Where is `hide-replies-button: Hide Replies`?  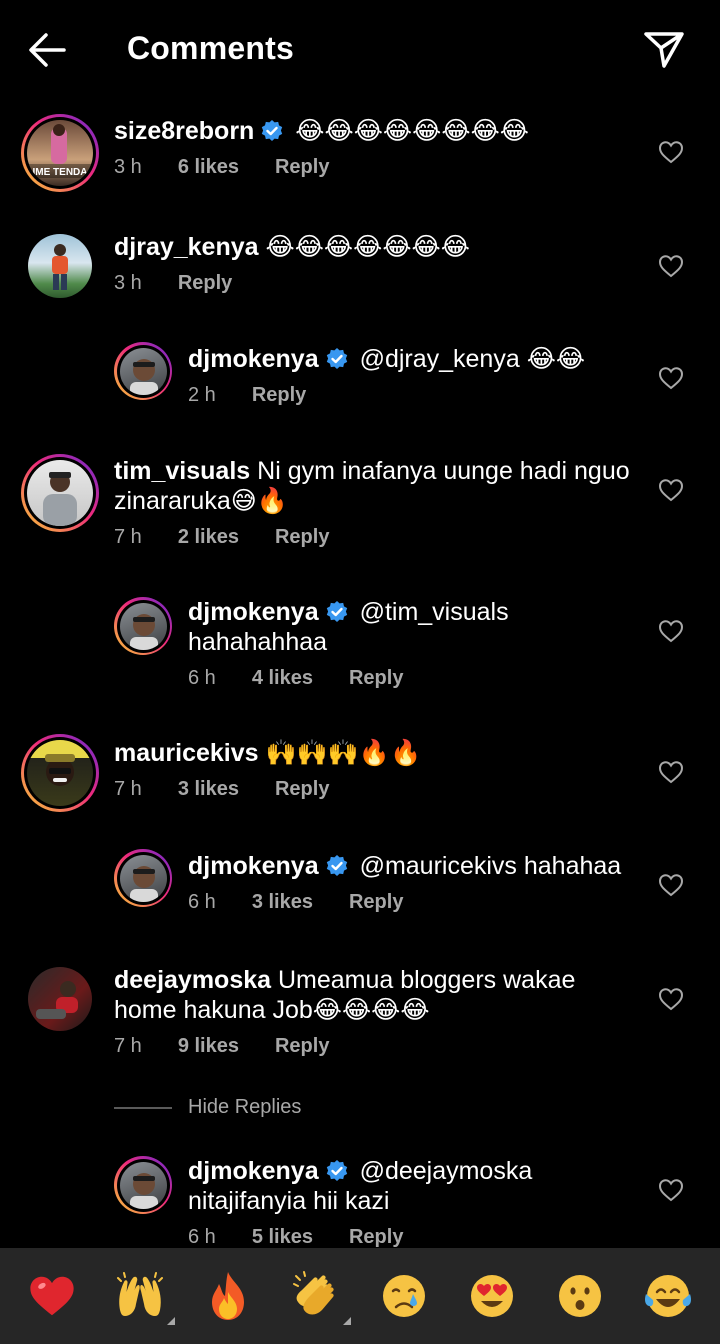
hide-replies-button: Hide Replies is located at coordinates (207, 1107).